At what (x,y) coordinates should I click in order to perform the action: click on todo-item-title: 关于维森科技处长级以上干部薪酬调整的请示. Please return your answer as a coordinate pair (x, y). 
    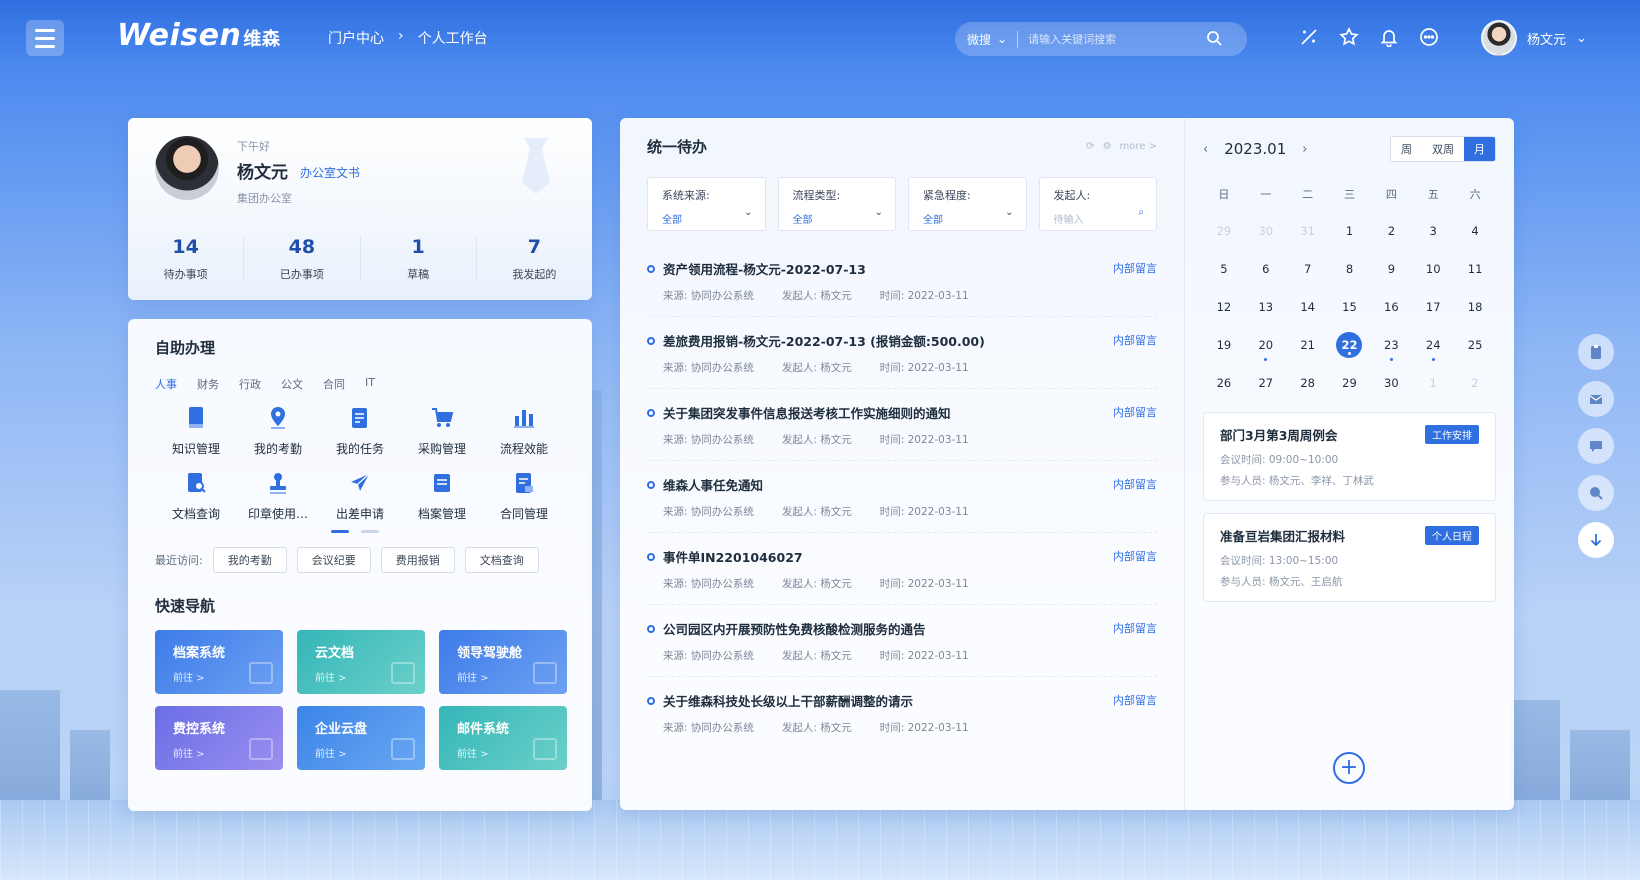
    Looking at the image, I should click on (910, 700).